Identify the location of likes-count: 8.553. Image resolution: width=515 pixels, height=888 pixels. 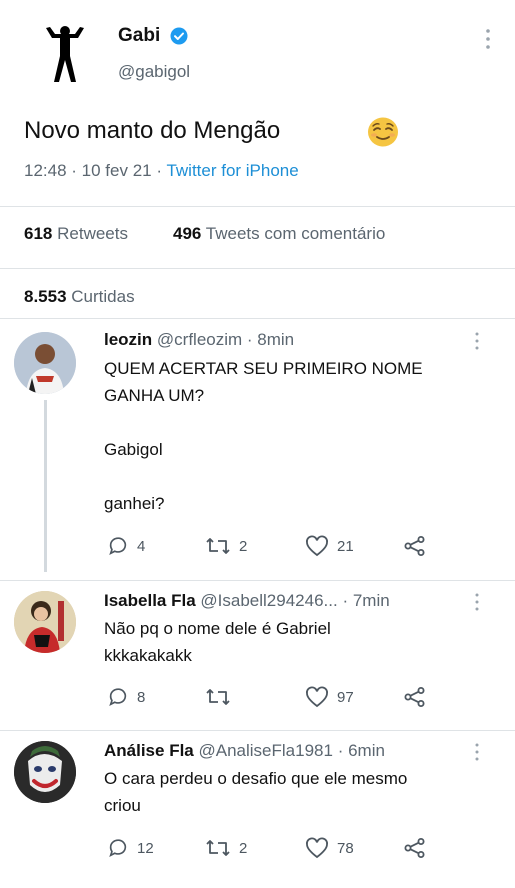
(45, 296).